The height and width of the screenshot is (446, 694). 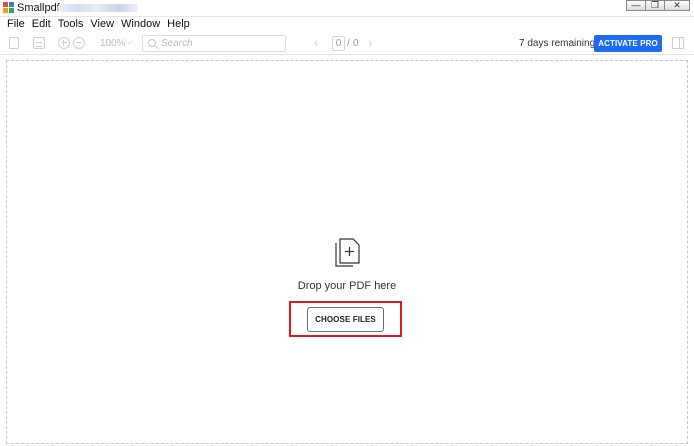 I want to click on search-icon, so click(x=152, y=43).